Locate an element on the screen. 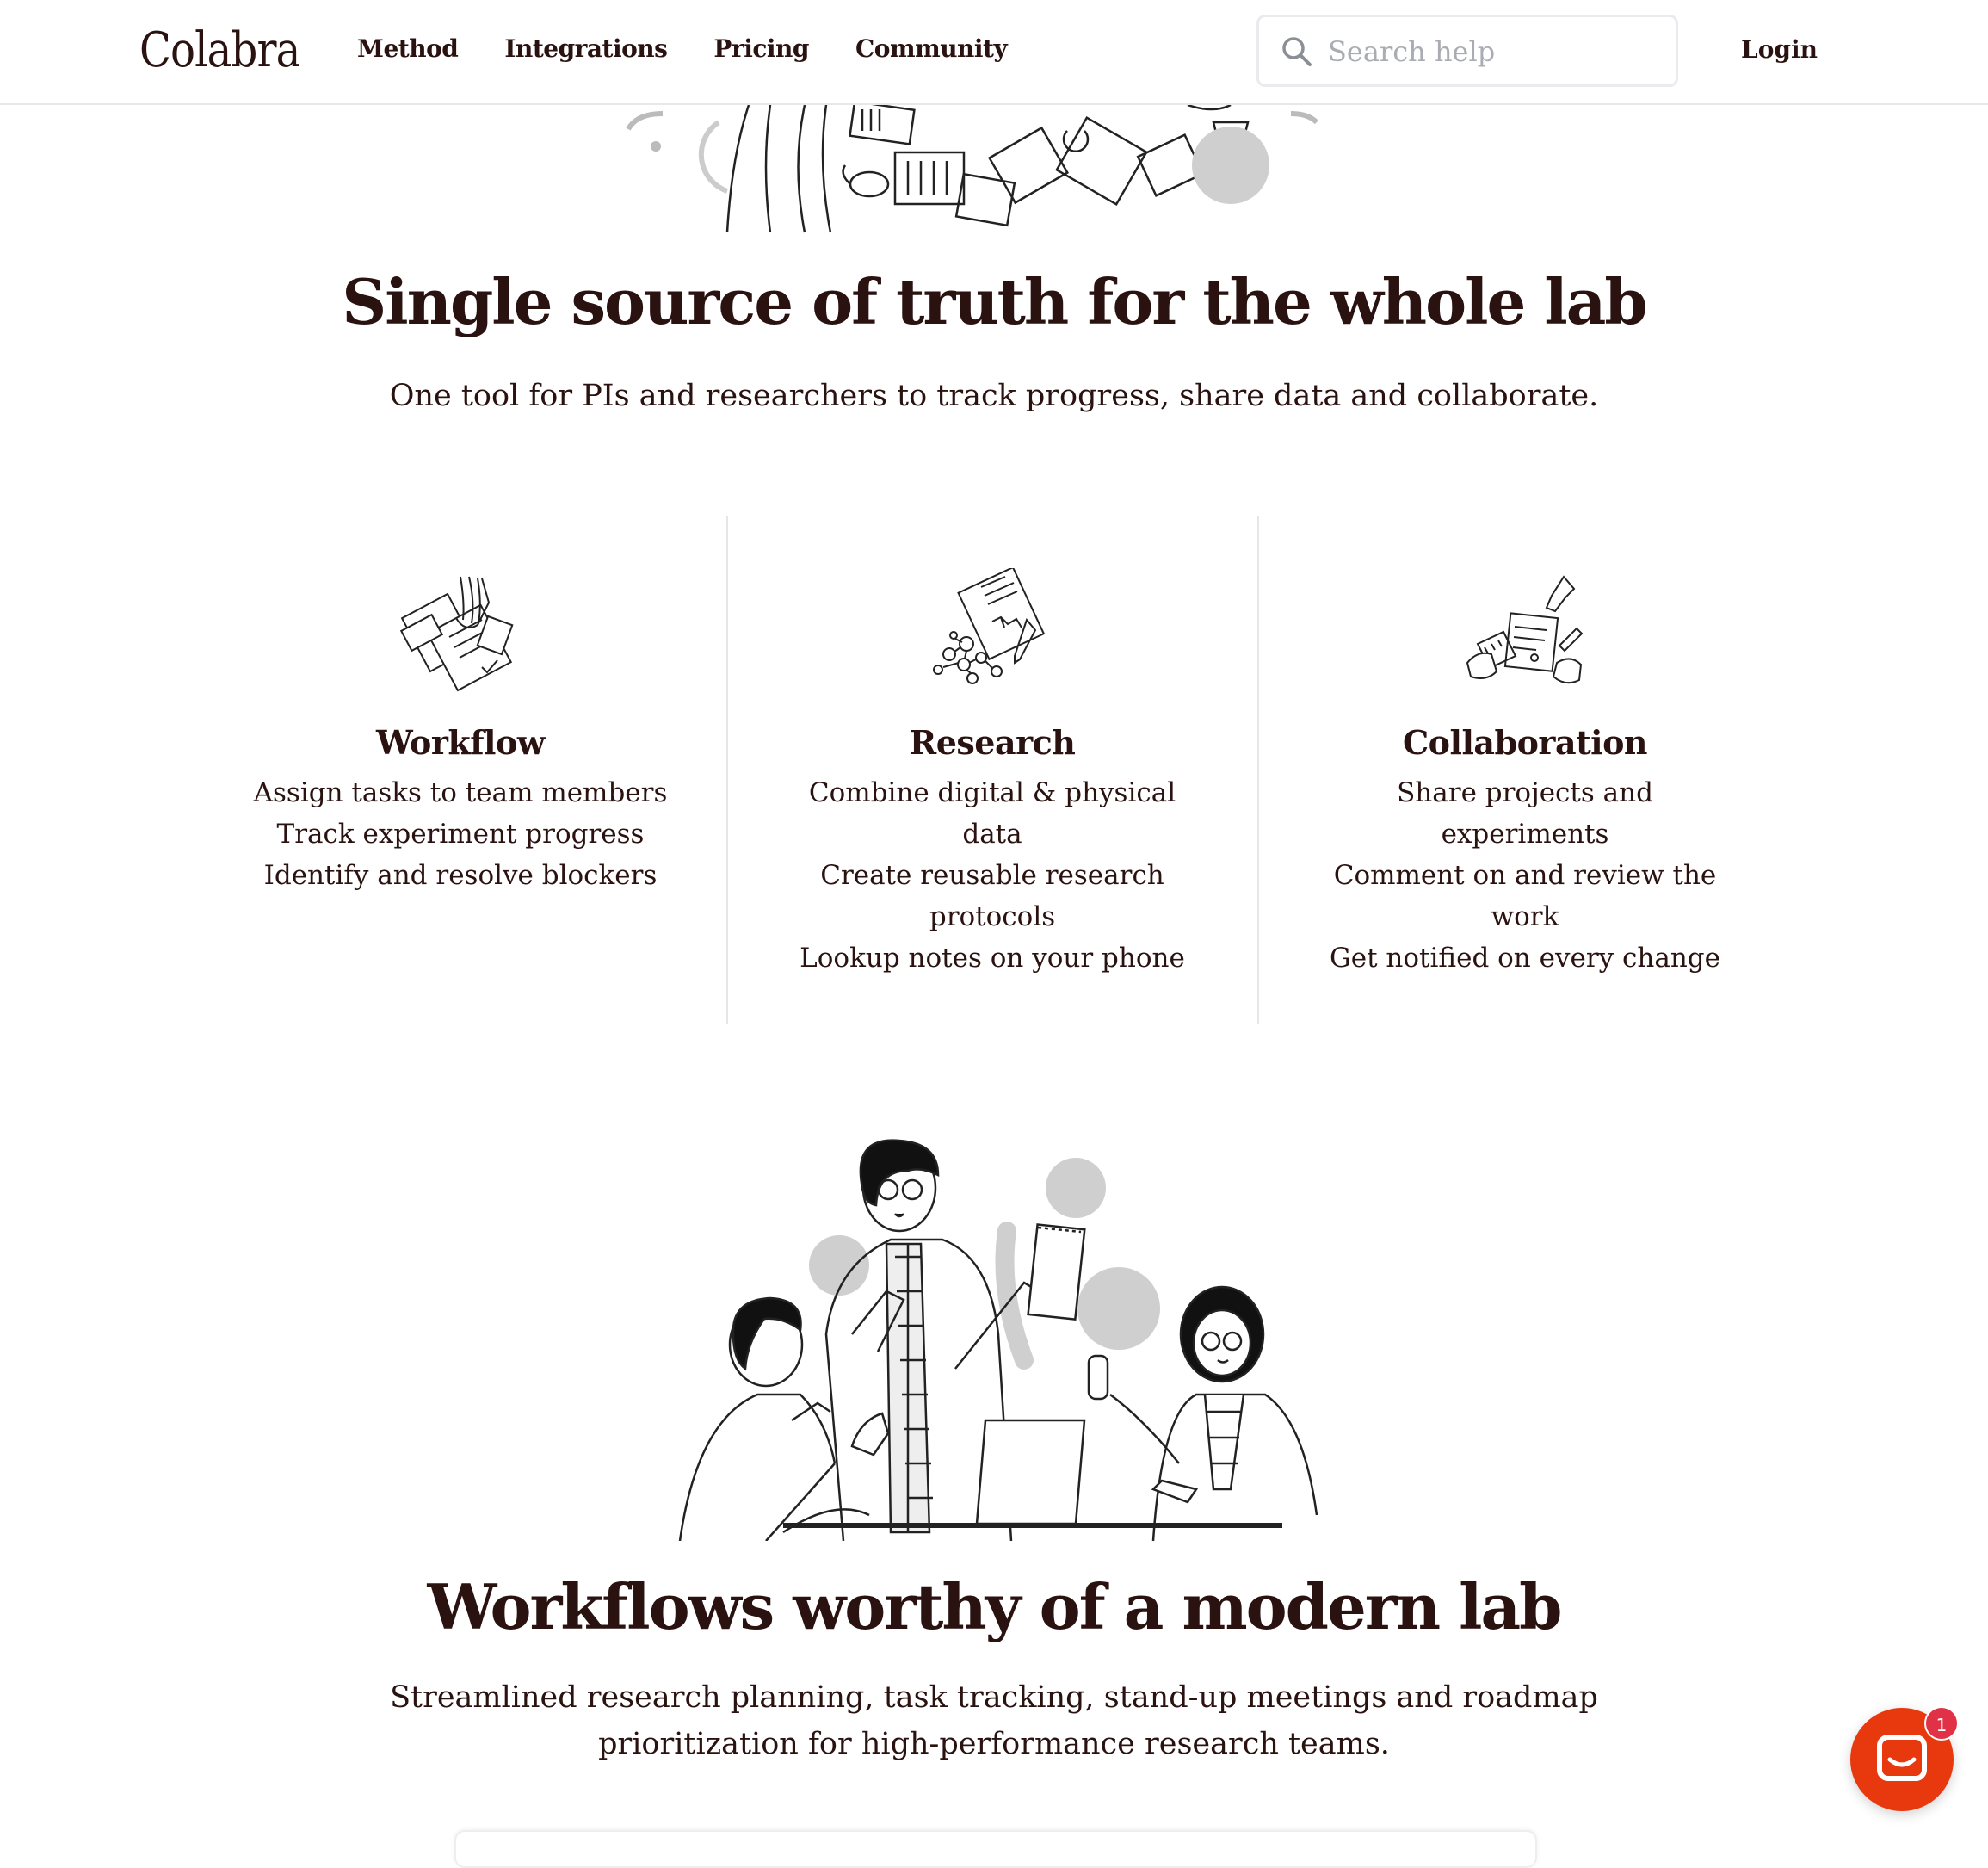  feature-title: Research is located at coordinates (992, 743).